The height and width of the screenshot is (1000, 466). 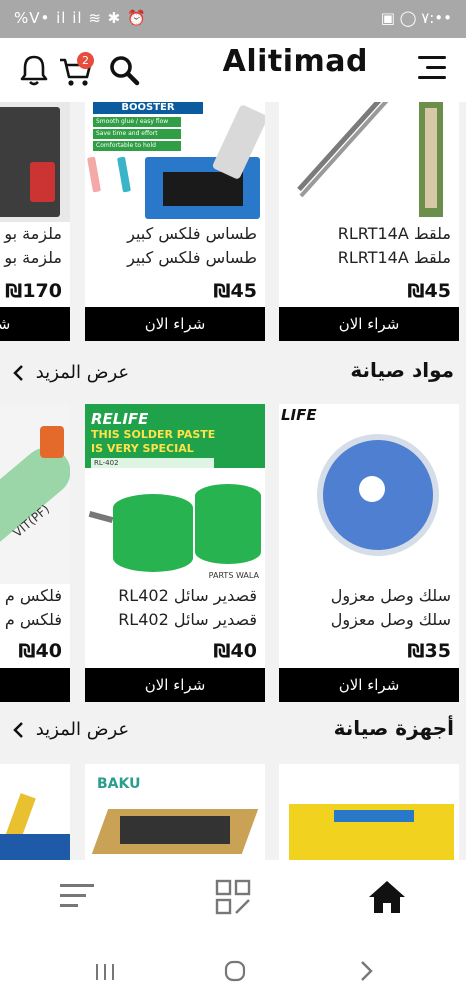 I want to click on bell-icon, so click(x=34, y=70).